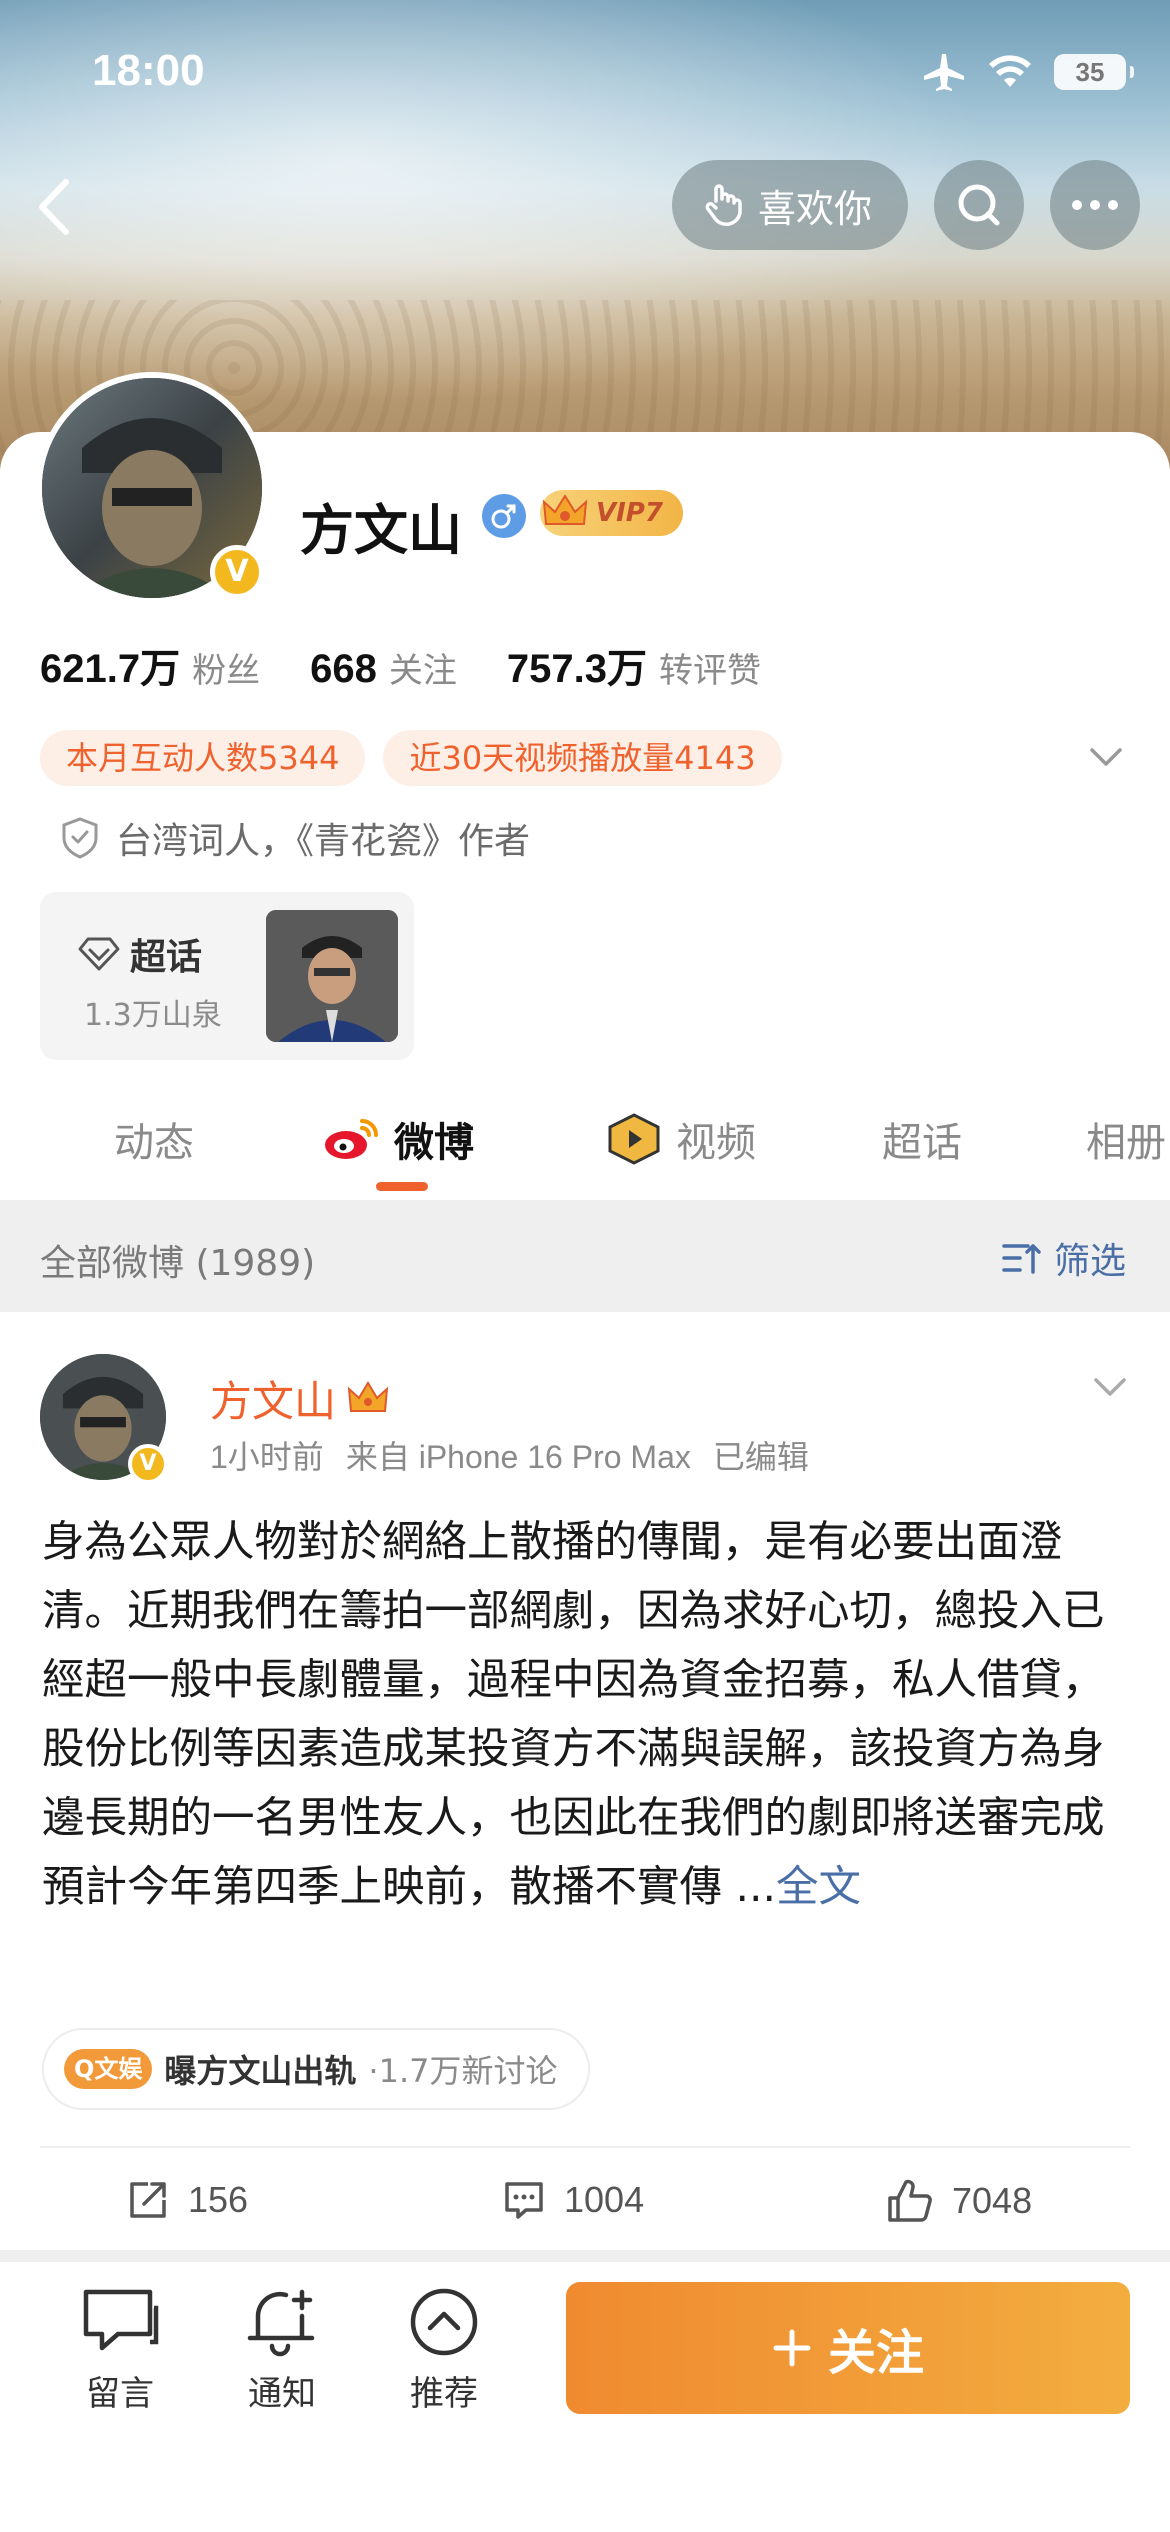 This screenshot has width=1170, height=2532. Describe the element at coordinates (1106, 757) in the screenshot. I see `chevron-down-icon` at that location.